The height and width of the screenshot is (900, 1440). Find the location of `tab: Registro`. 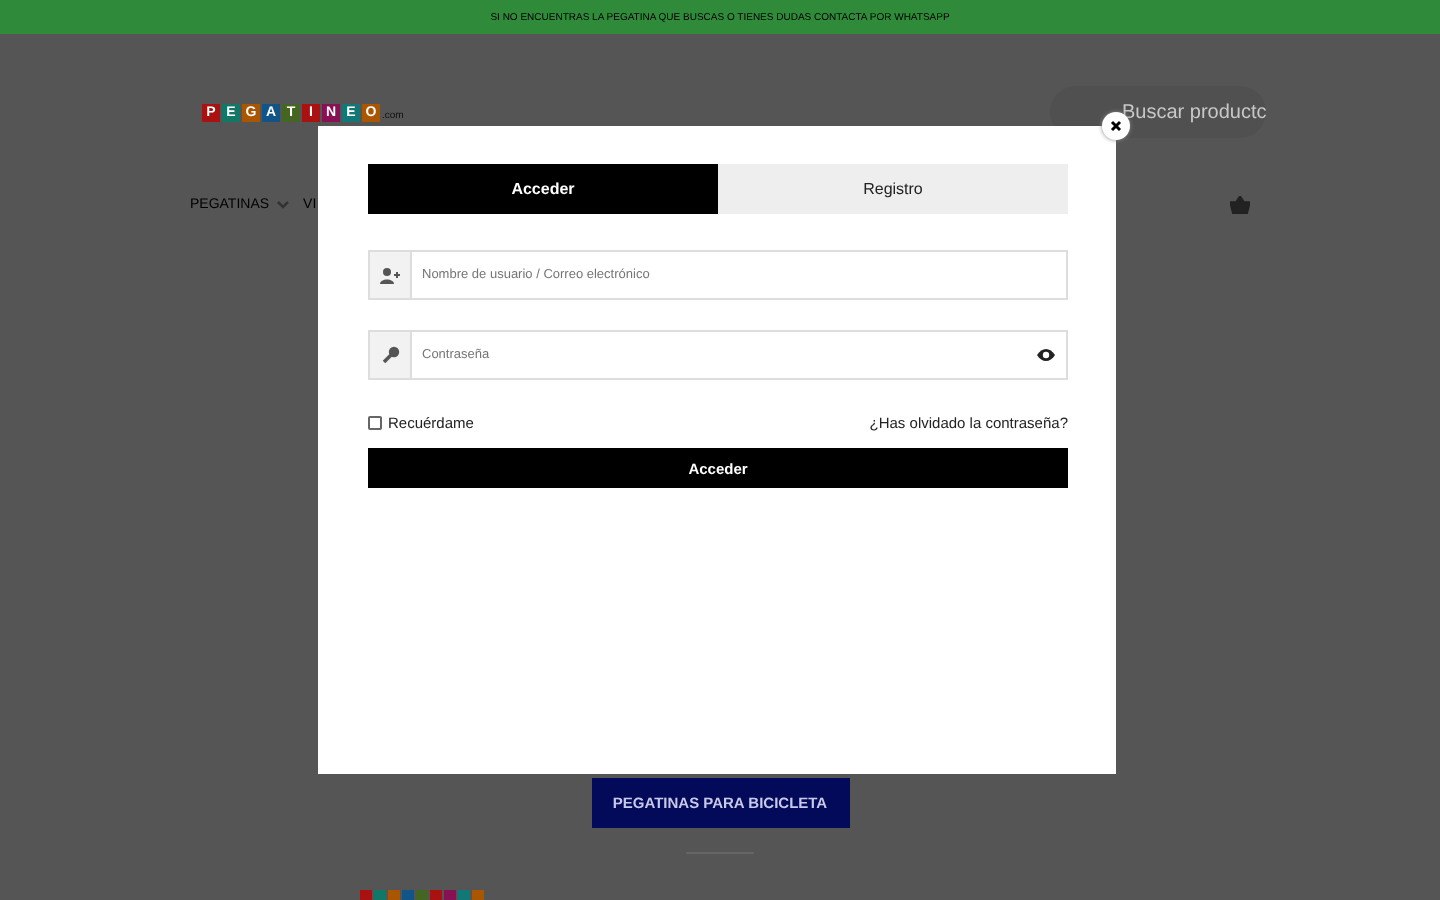

tab: Registro is located at coordinates (893, 189).